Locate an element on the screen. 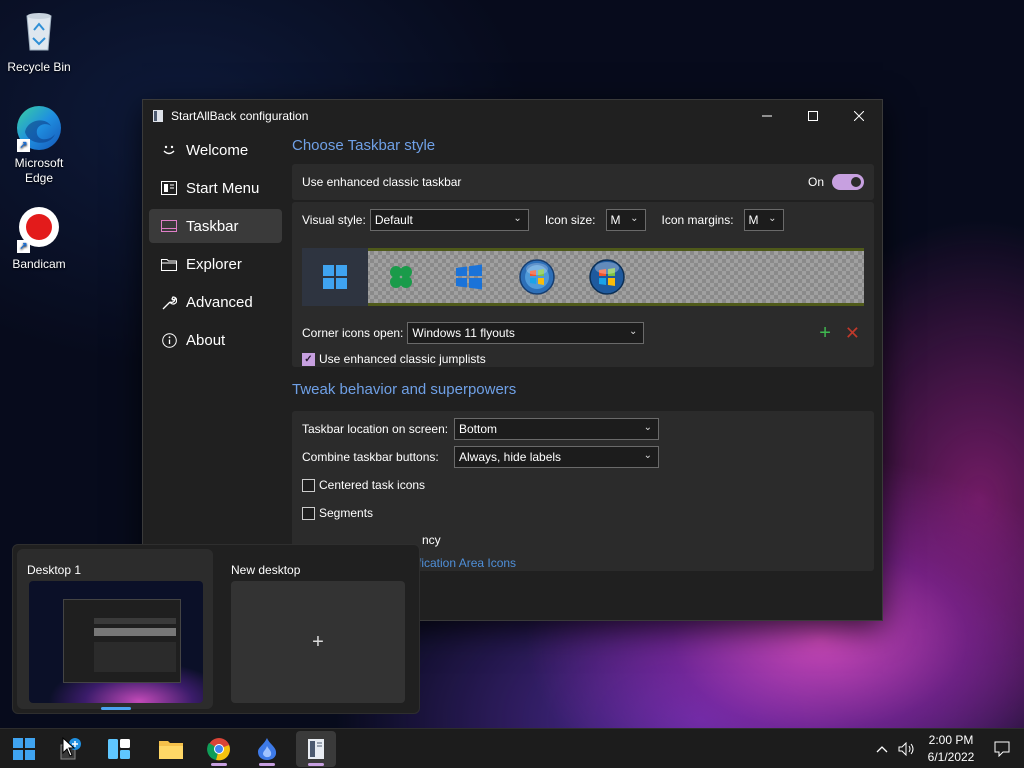 This screenshot has width=1024, height=768. enhanced-taskbar-panel: Use enhanced classic taskbar On is located at coordinates (583, 182).